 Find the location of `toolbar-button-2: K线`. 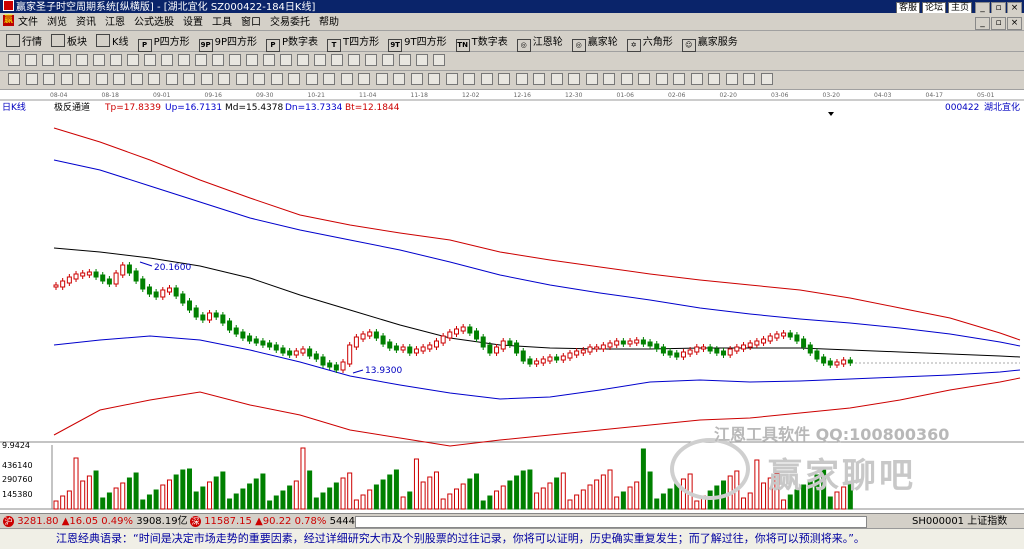

toolbar-button-2: K线 is located at coordinates (112, 42).